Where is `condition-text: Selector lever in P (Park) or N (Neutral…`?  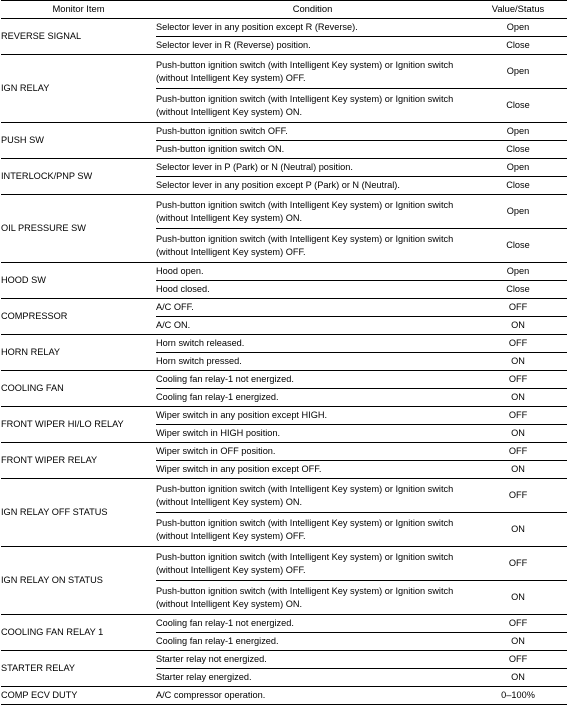 condition-text: Selector lever in P (Park) or N (Neutral… is located at coordinates (312, 167).